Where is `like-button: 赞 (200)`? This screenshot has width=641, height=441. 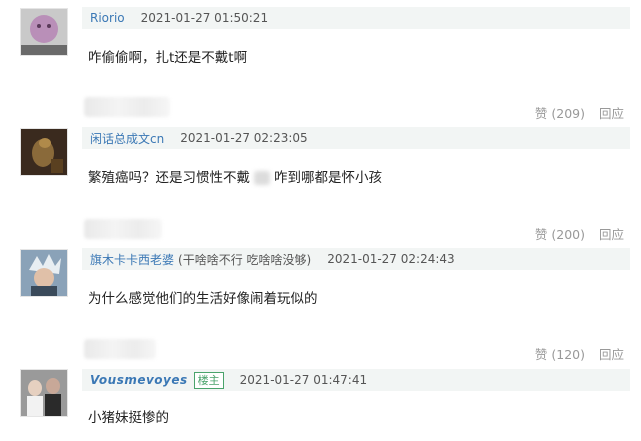 like-button: 赞 (200) is located at coordinates (560, 233).